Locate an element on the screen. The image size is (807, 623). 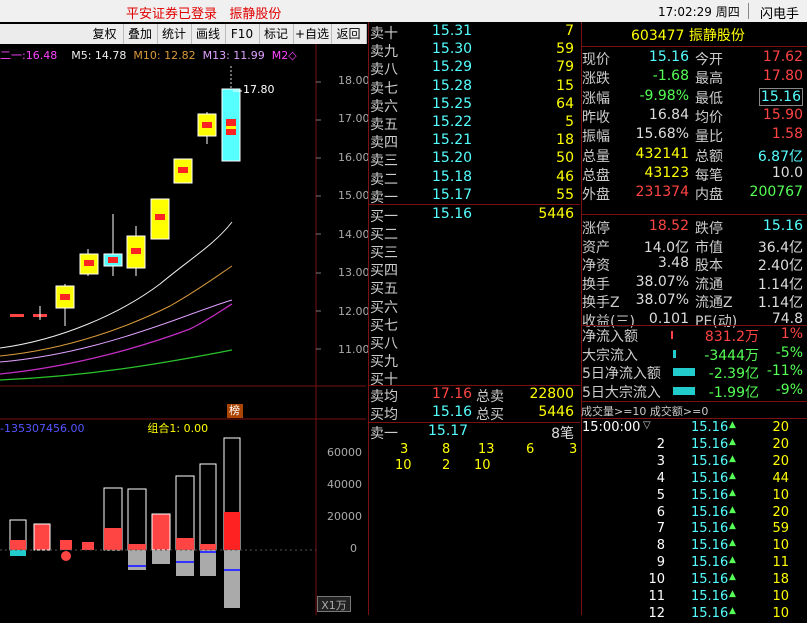
chevron-down-icon: ▽ is located at coordinates (647, 425).